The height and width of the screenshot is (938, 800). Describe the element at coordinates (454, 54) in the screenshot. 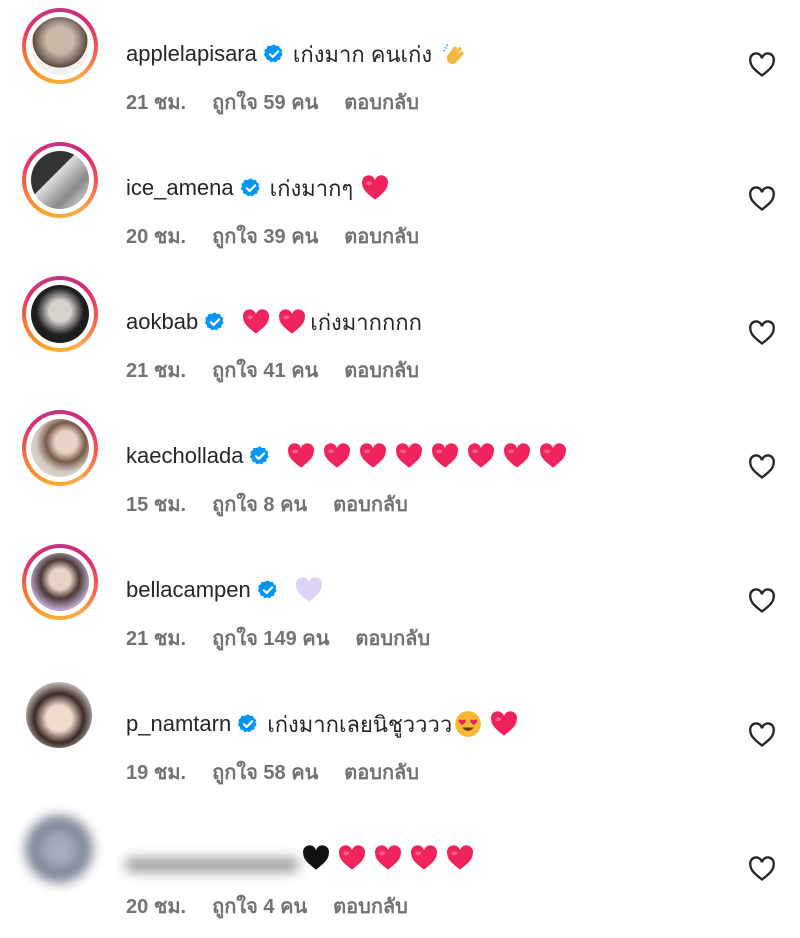

I see `clapping-hands-icon` at that location.